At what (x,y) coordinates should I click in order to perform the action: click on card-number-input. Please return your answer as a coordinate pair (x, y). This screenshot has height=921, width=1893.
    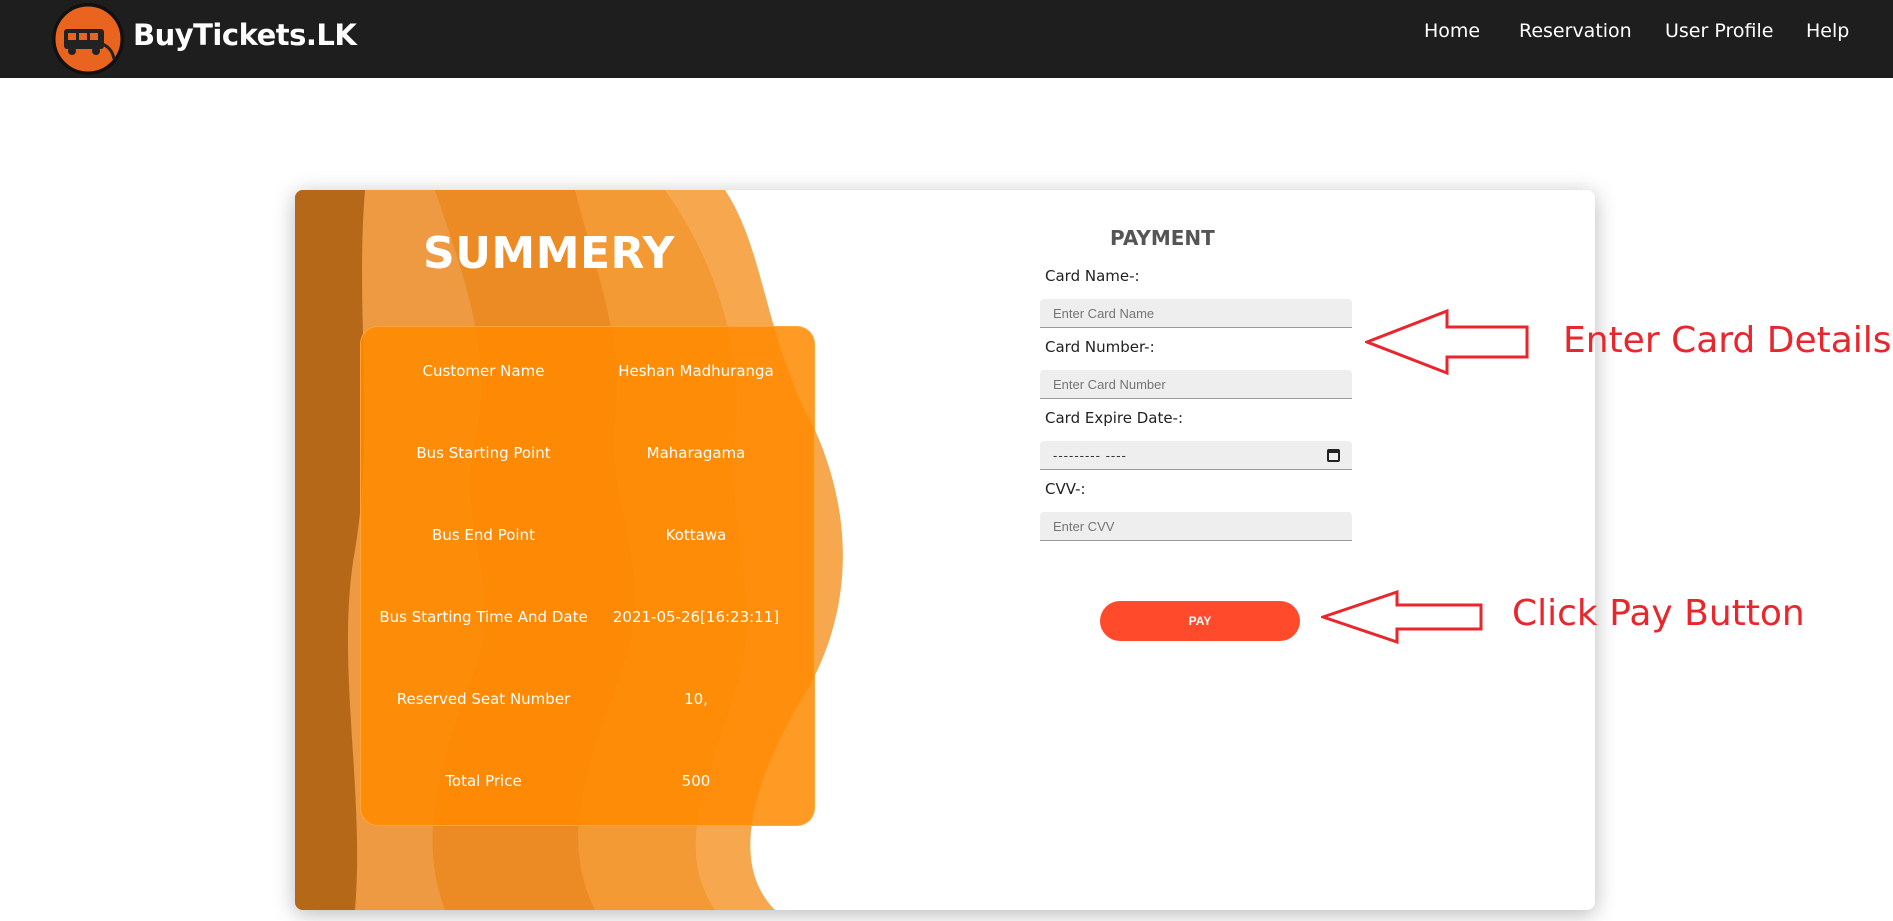
    Looking at the image, I should click on (1196, 384).